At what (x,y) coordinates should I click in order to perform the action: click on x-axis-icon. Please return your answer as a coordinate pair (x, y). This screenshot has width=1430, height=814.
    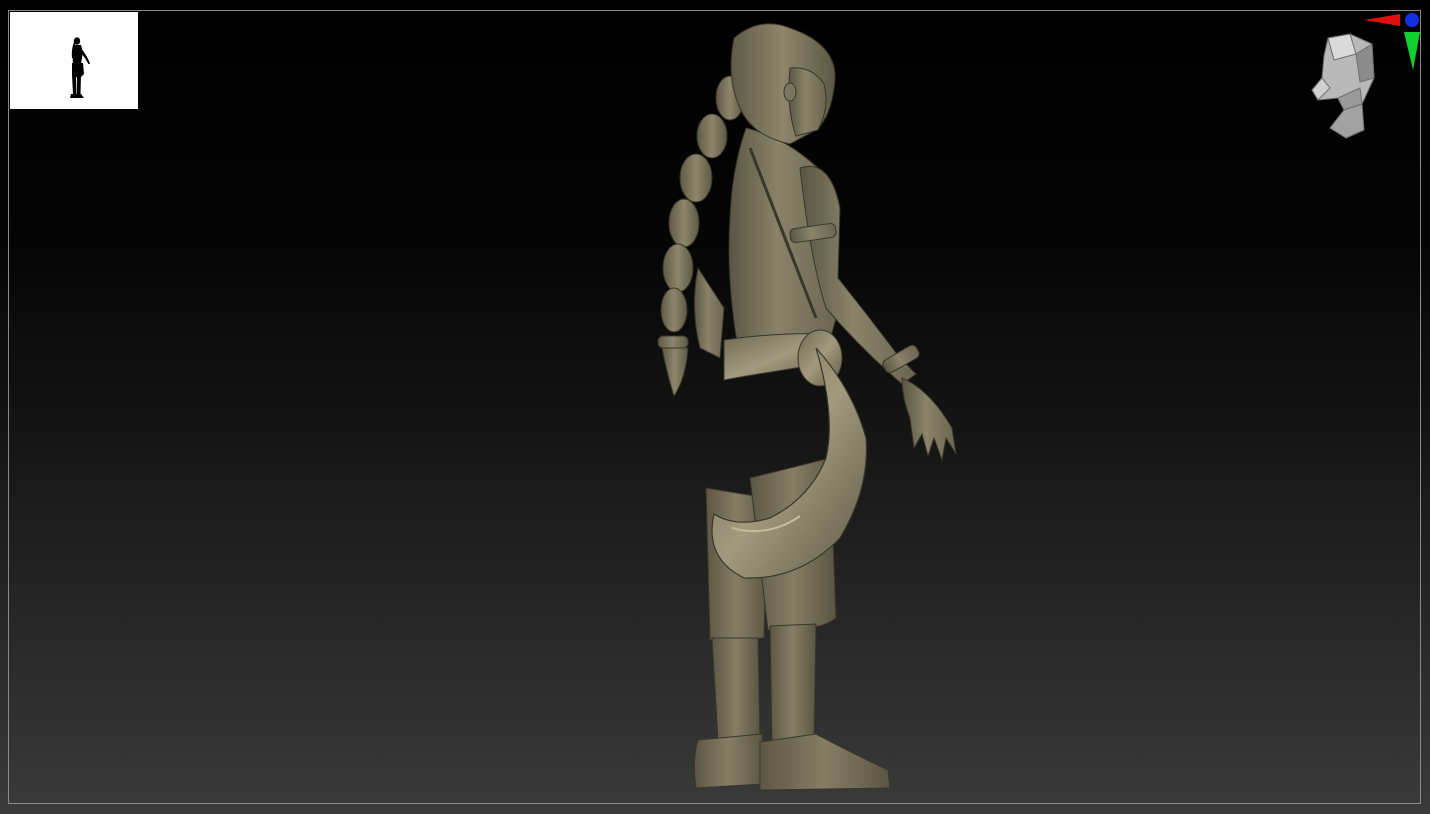
    Looking at the image, I should click on (1382, 20).